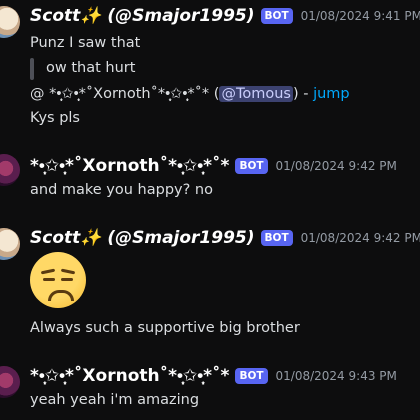 Image resolution: width=420 pixels, height=420 pixels. What do you see at coordinates (55, 118) in the screenshot?
I see `message-text: Kys pls` at bounding box center [55, 118].